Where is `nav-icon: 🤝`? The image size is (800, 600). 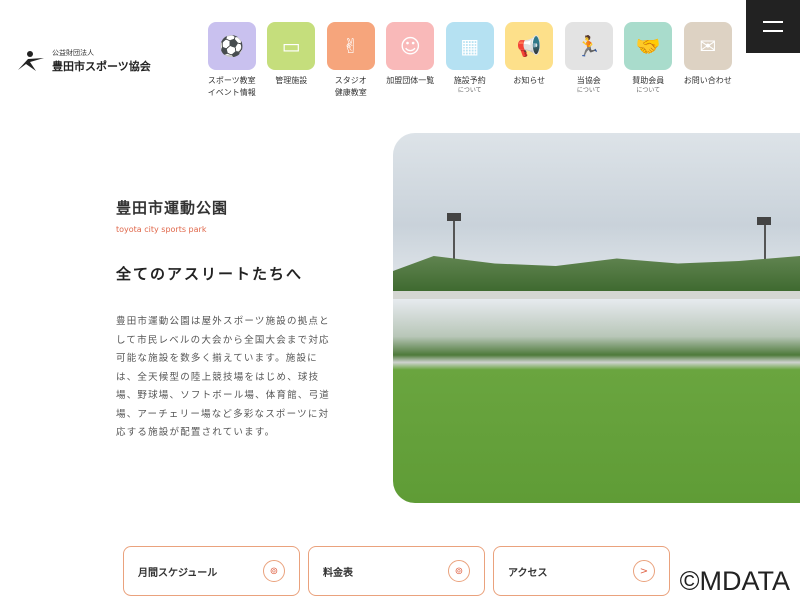 nav-icon: 🤝 is located at coordinates (648, 46).